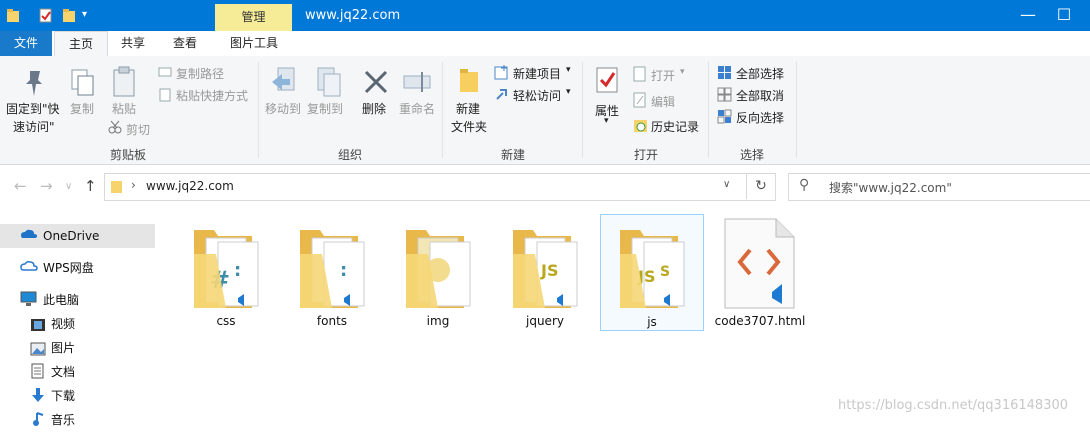 This screenshot has height=435, width=1090. Describe the element at coordinates (760, 117) in the screenshot. I see `invert-selection-button: 反向选择` at that location.